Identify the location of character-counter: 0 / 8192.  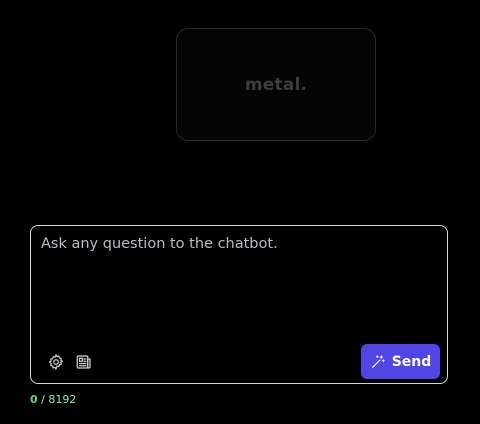
(53, 399).